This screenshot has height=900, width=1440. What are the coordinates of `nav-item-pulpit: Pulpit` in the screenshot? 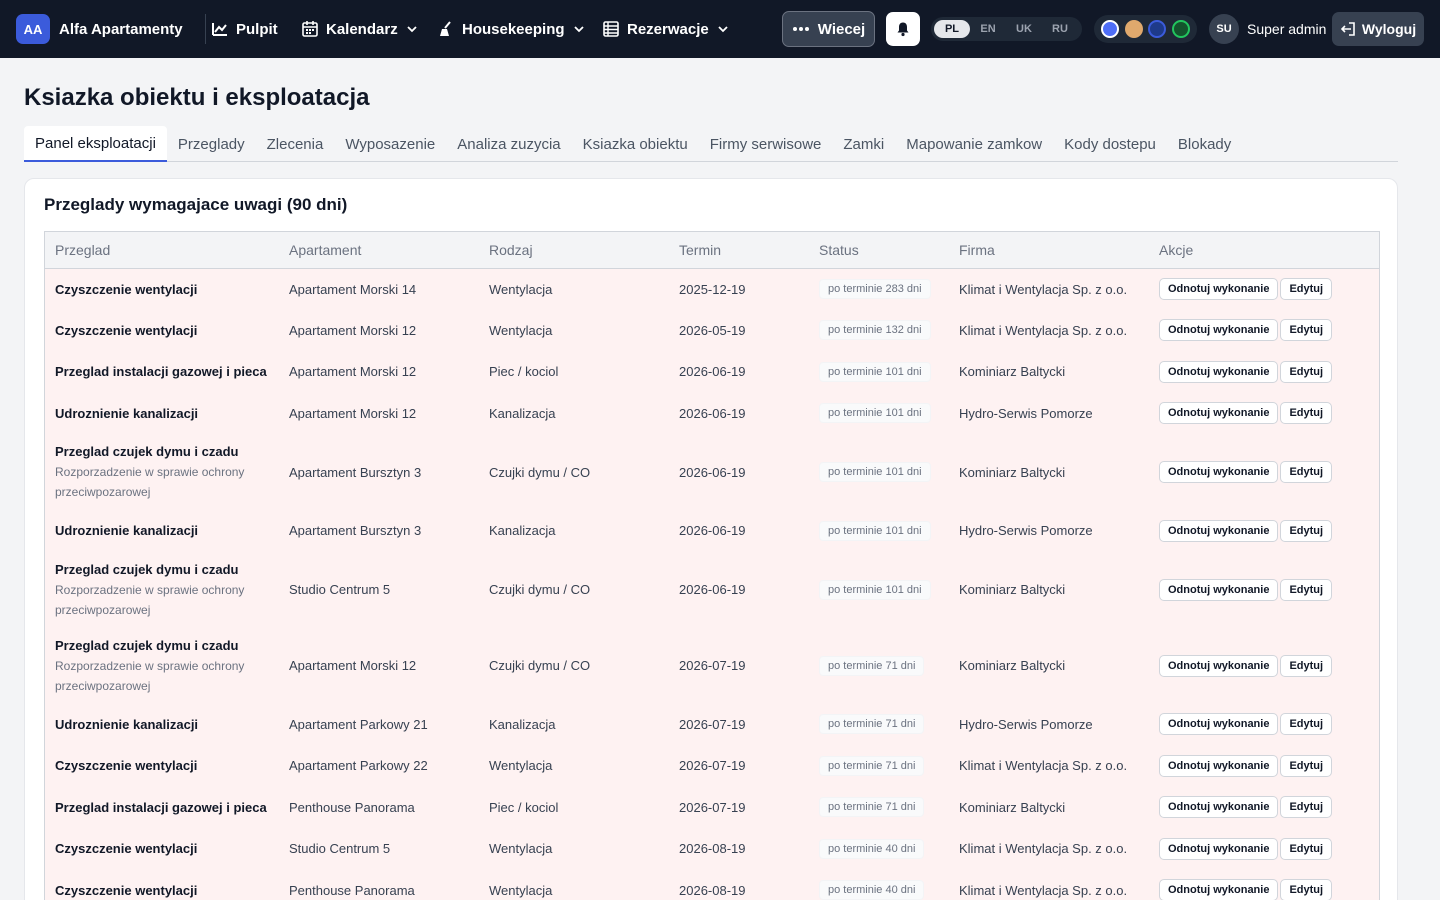 It's located at (244, 29).